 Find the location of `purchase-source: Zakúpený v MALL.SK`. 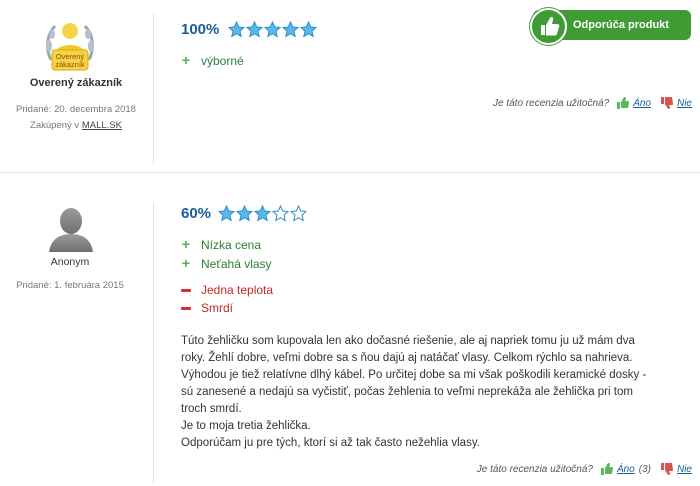

purchase-source: Zakúpený v MALL.SK is located at coordinates (76, 125).